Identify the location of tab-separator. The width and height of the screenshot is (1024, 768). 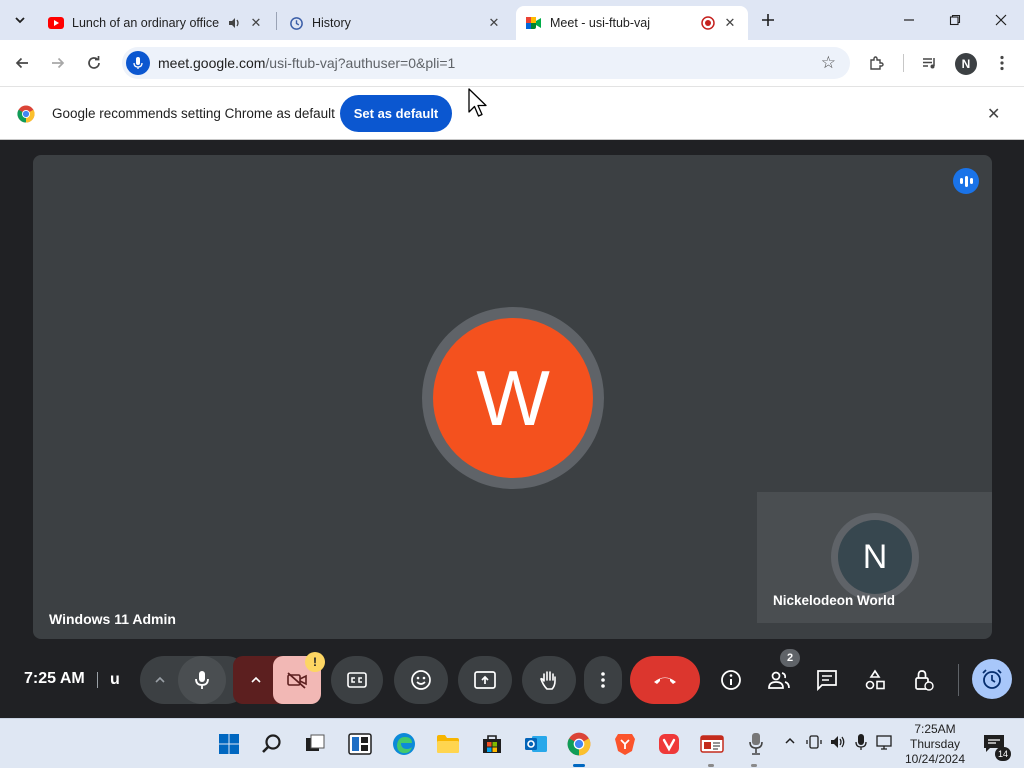
(276, 21).